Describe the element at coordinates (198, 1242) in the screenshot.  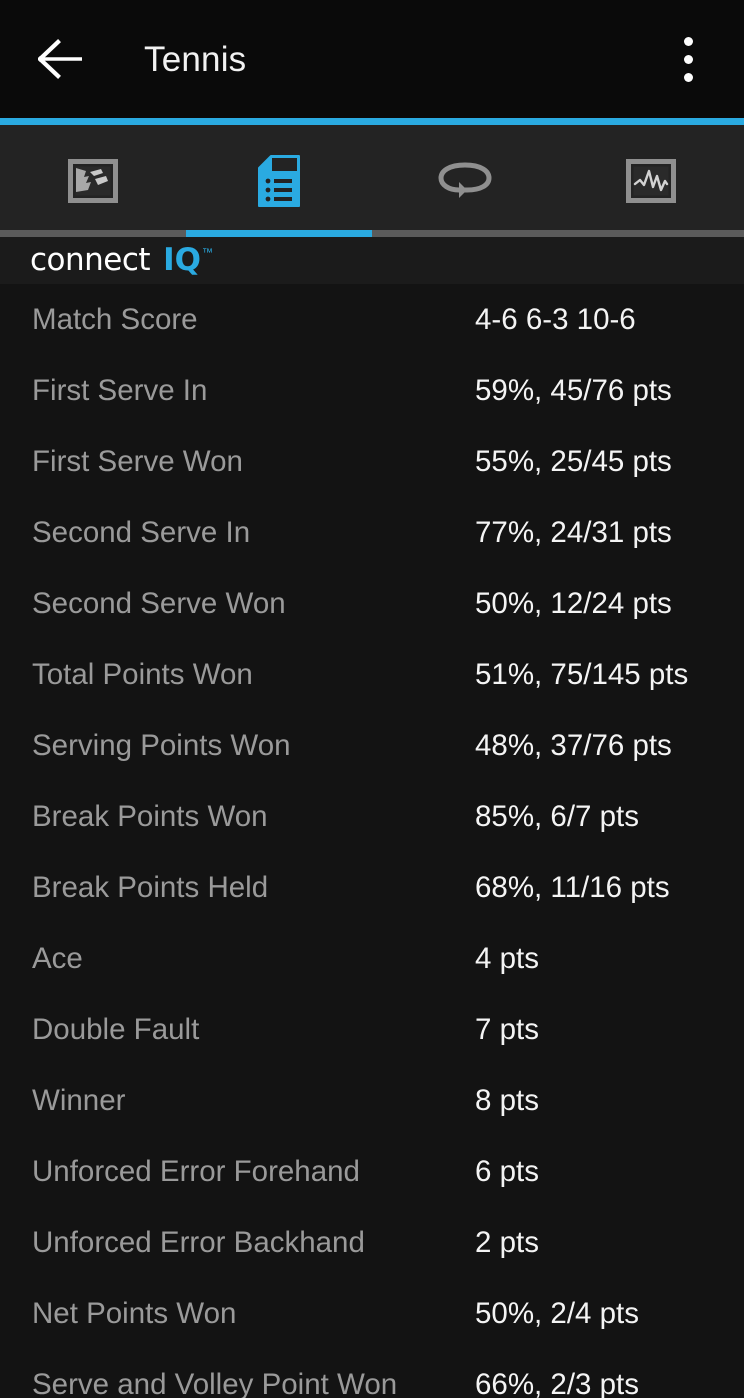
I see `stat-label: Unforced Error Backhand` at that location.